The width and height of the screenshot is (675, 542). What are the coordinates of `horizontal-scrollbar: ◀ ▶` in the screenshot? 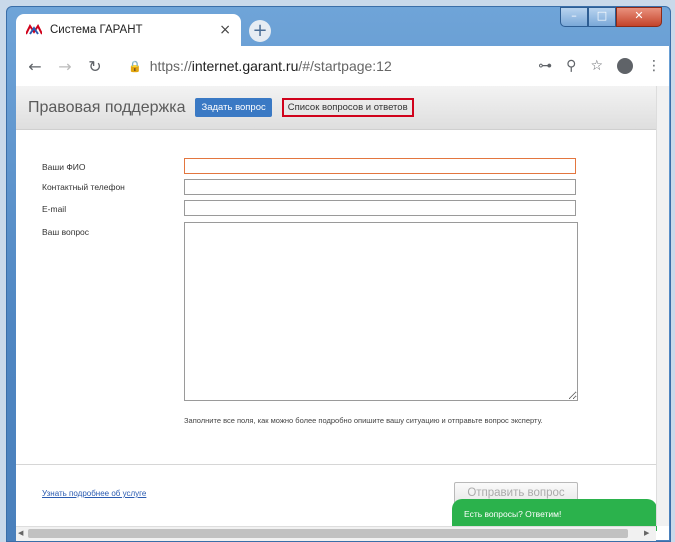 It's located at (336, 533).